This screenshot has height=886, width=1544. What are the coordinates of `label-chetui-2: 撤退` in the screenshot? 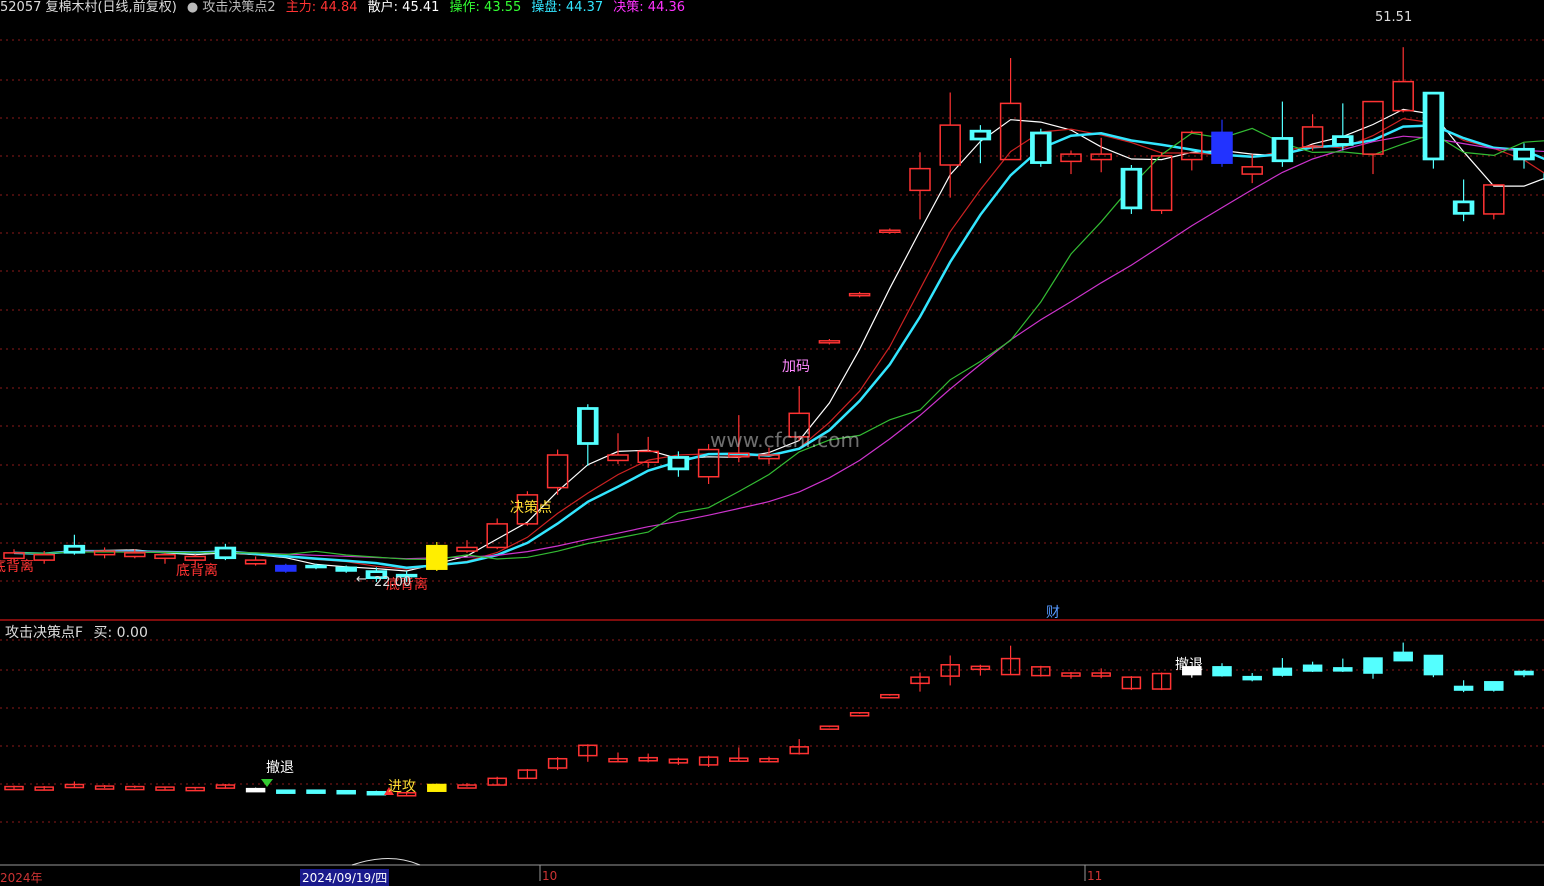 It's located at (1189, 665).